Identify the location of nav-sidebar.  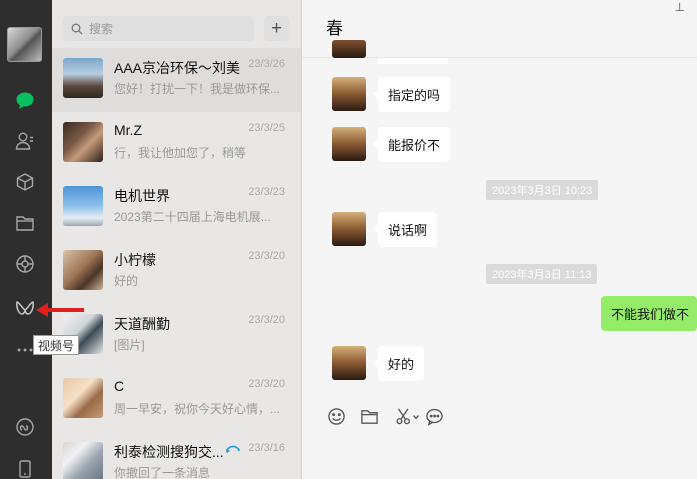
(26, 239).